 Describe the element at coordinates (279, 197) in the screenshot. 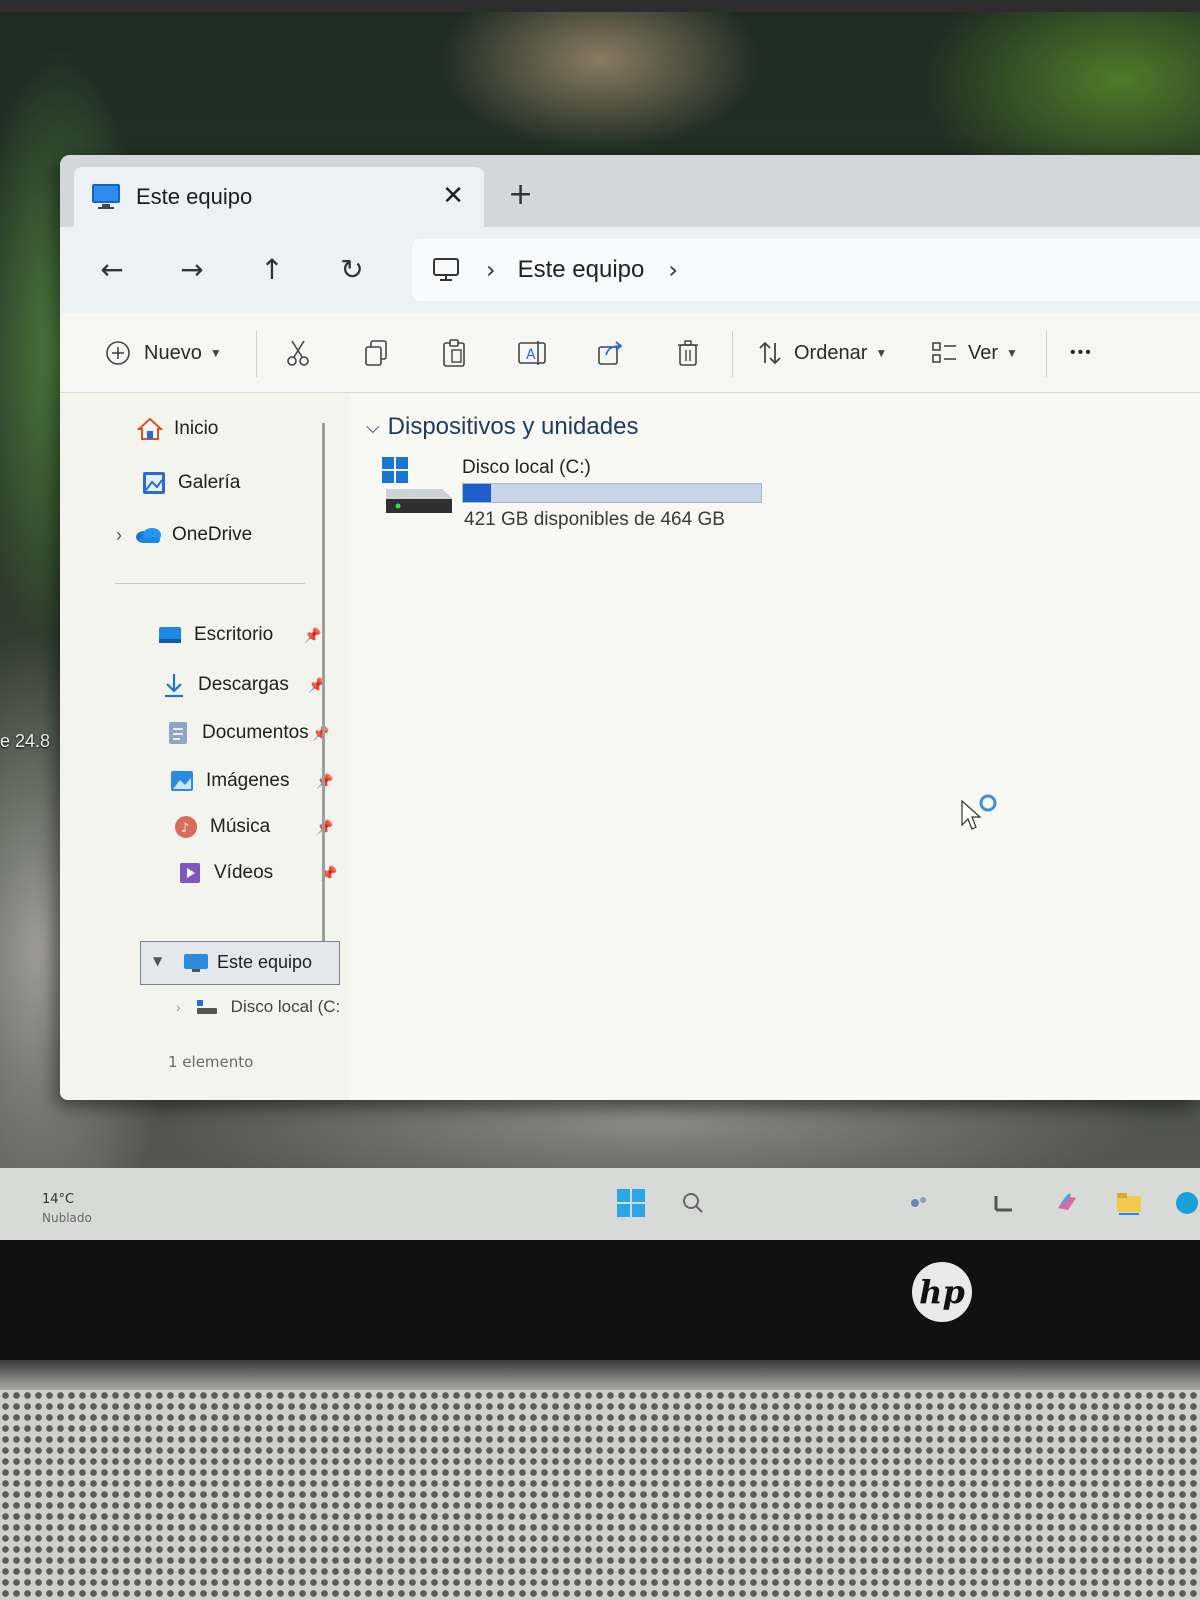

I see `tab-este-equipo: Este equipo ✕` at that location.